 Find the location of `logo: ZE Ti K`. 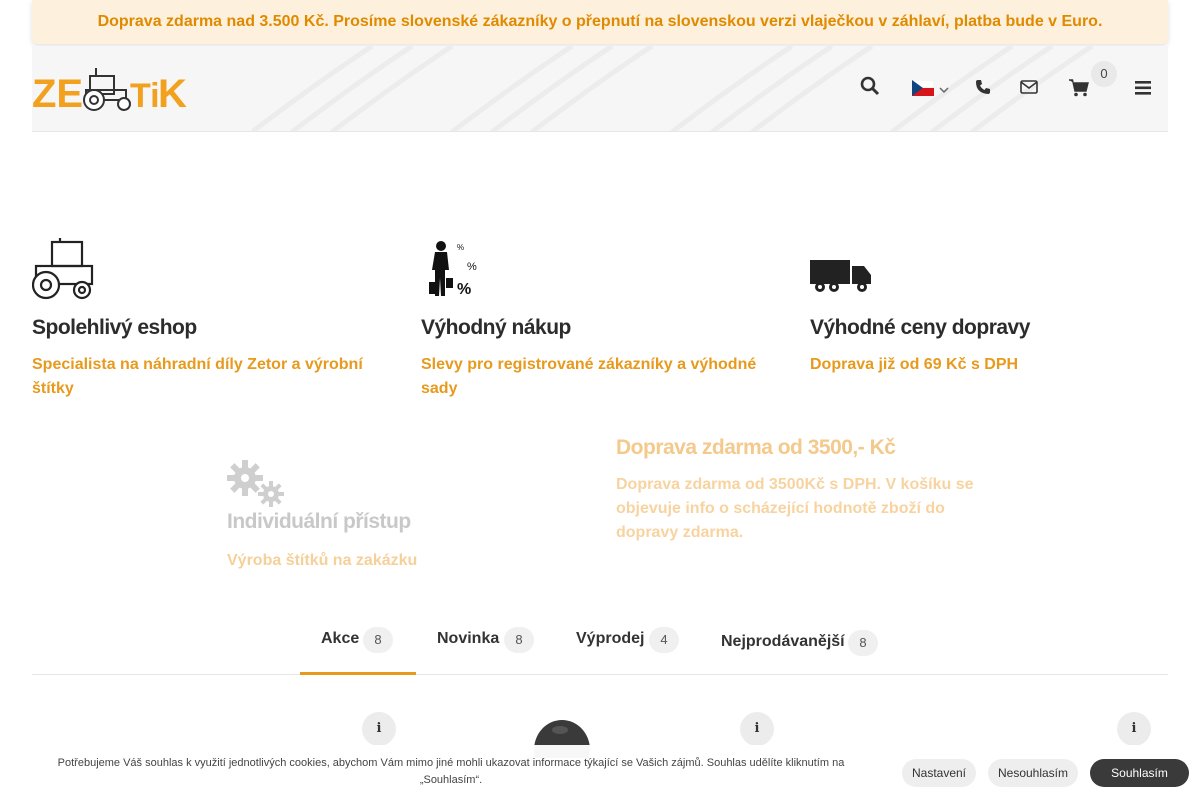

logo: ZE Ti K is located at coordinates (112, 89).